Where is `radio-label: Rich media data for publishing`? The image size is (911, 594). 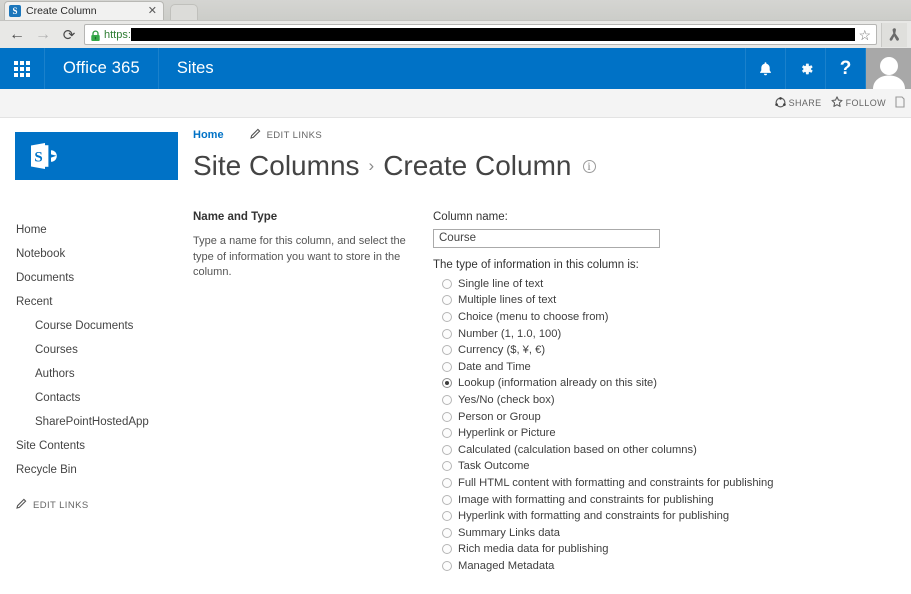
radio-label: Rich media data for publishing is located at coordinates (533, 549).